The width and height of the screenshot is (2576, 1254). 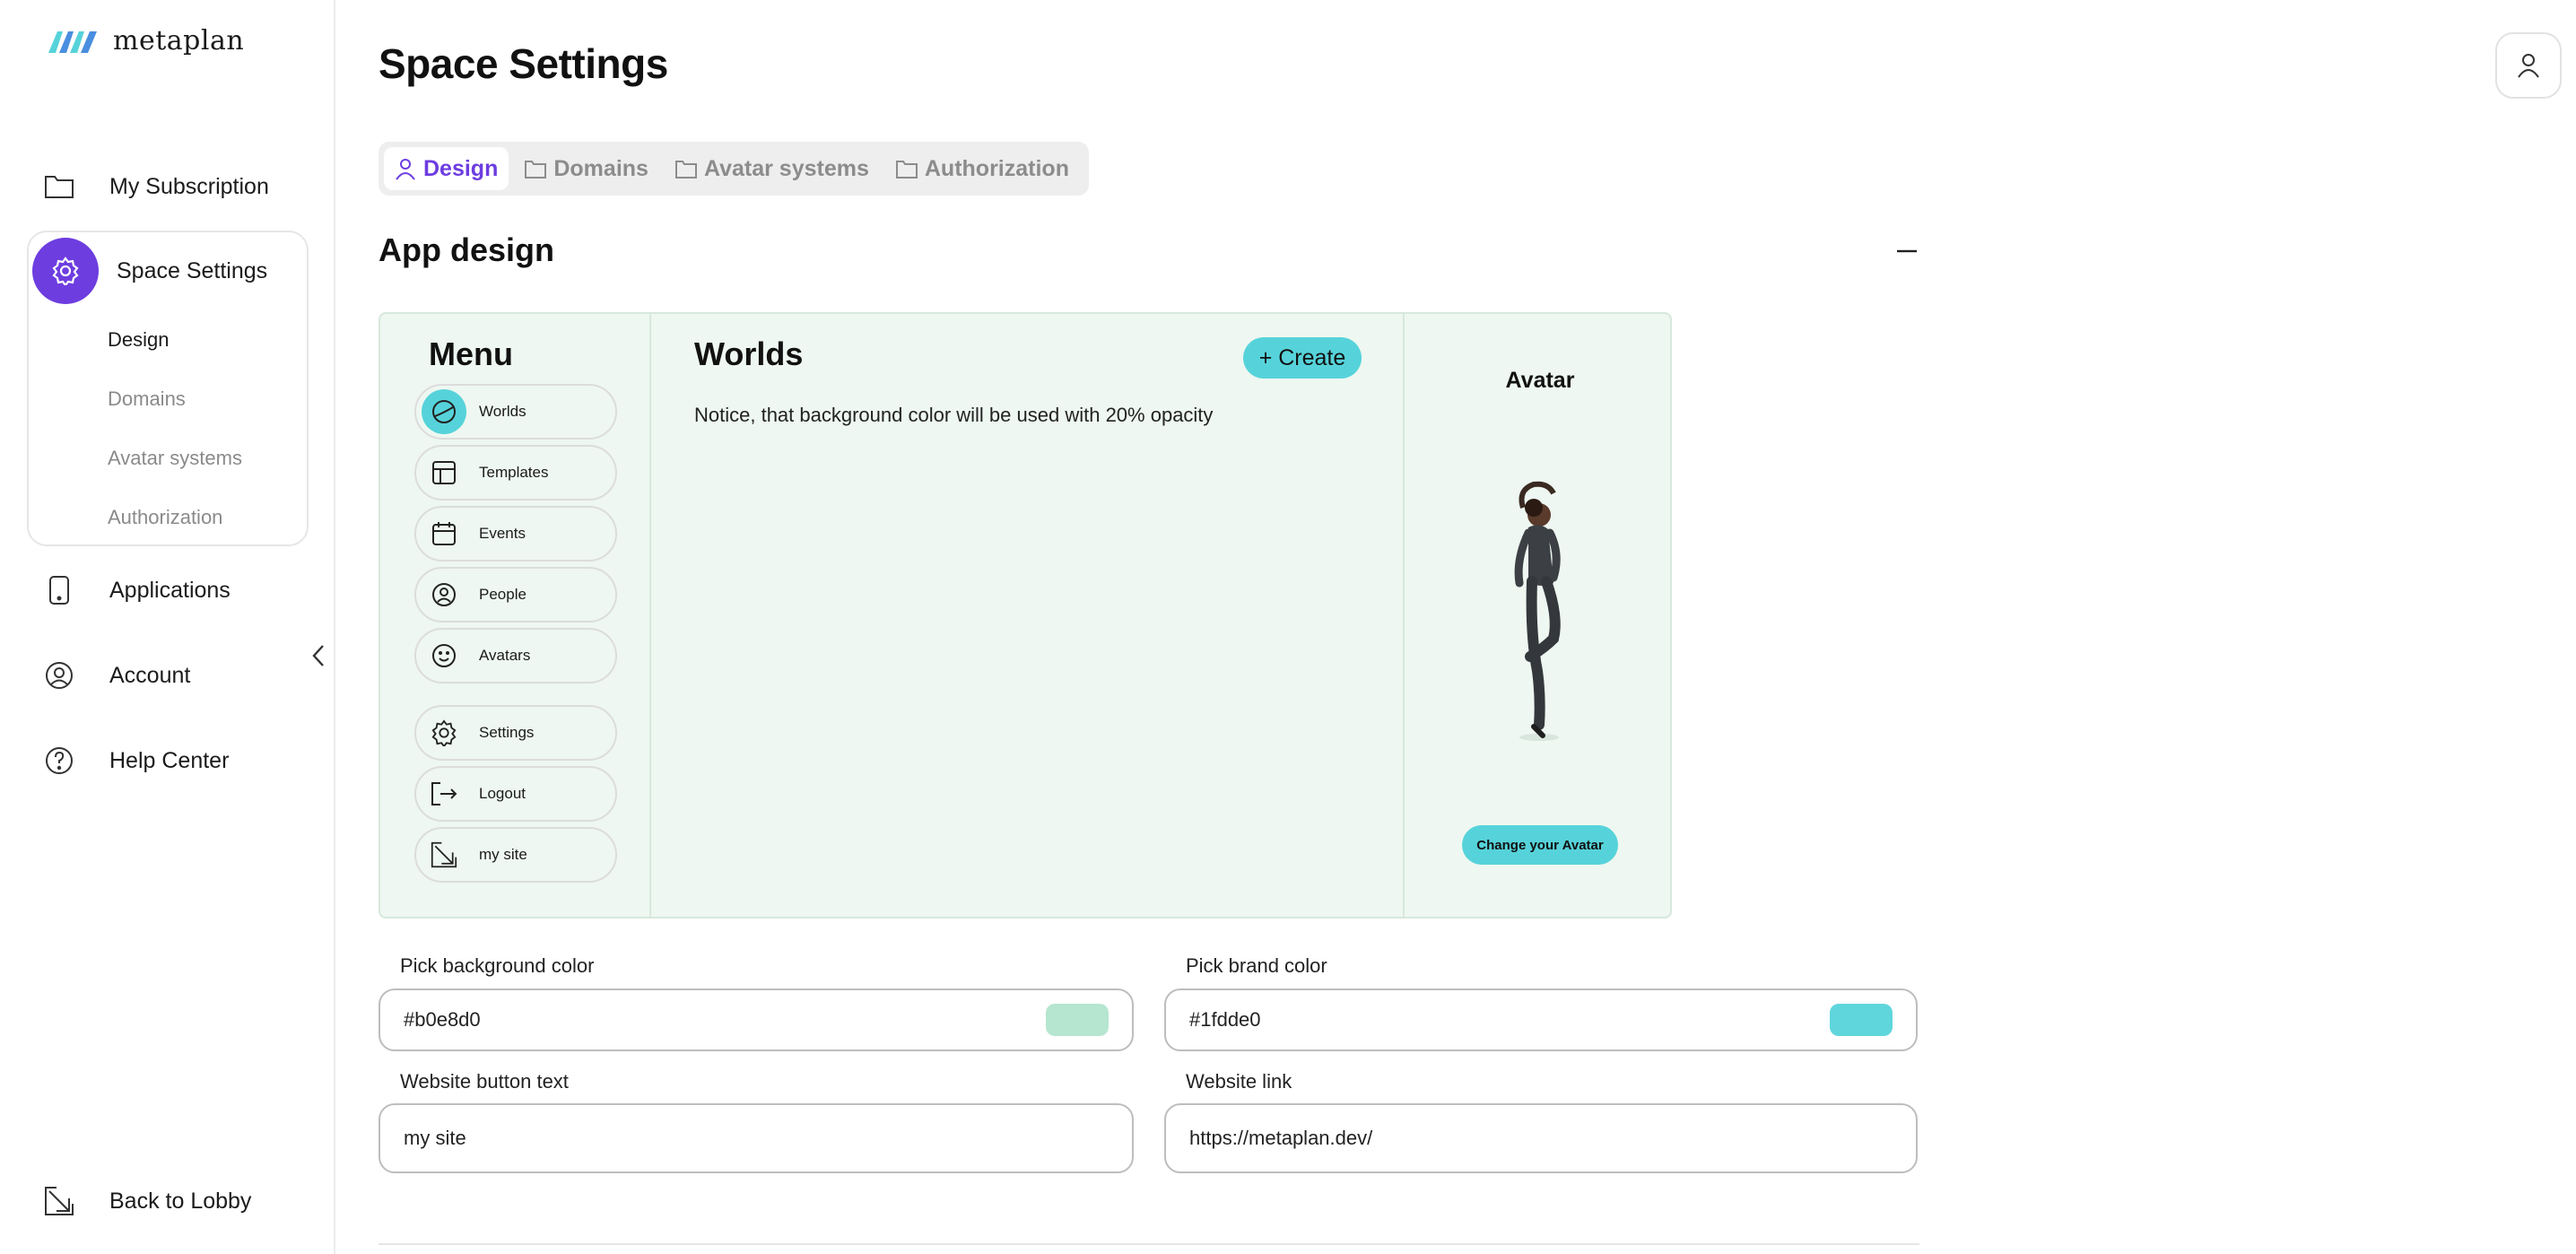 I want to click on sidebar-item-my-subscription: My Subscription, so click(x=148, y=186).